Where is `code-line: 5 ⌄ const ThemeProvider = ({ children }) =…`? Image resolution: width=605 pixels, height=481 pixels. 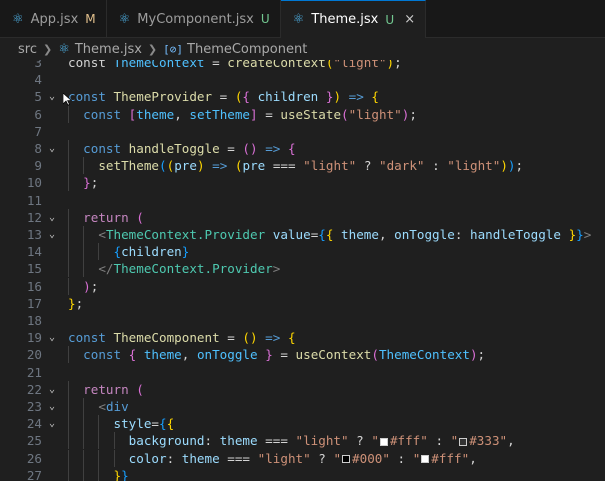
code-line: 5 ⌄ const ThemeProvider = ({ children }) =… is located at coordinates (302, 96).